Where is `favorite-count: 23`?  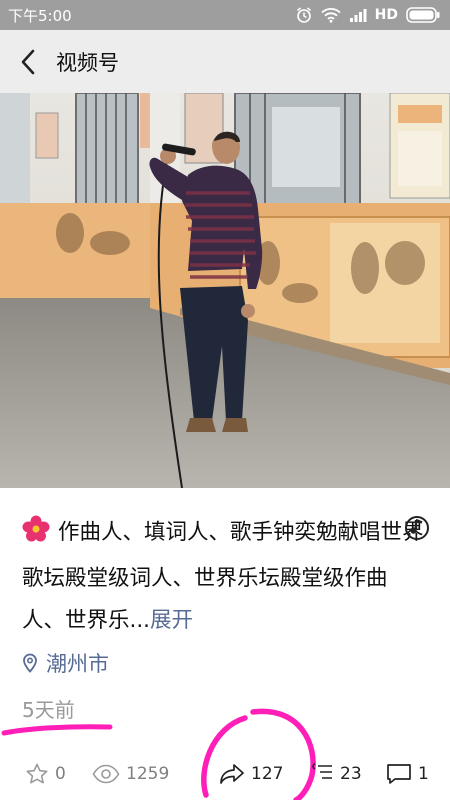 favorite-count: 23 is located at coordinates (351, 774).